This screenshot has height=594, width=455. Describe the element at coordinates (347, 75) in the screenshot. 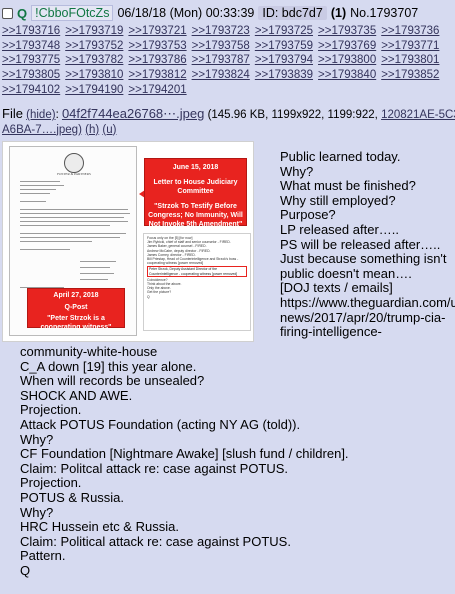

I see `reply-link: >>1793840` at that location.